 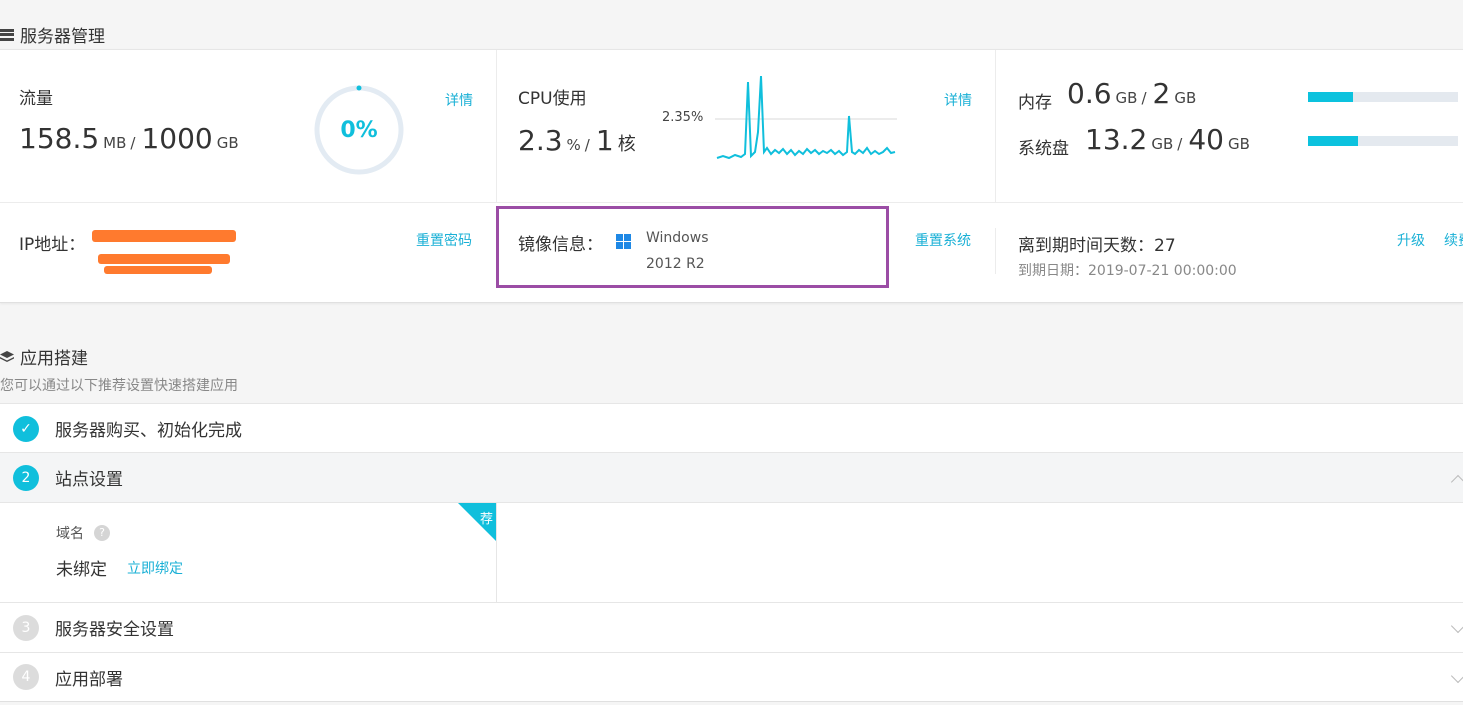 I want to click on cpu-label: CPU使用, so click(x=552, y=99).